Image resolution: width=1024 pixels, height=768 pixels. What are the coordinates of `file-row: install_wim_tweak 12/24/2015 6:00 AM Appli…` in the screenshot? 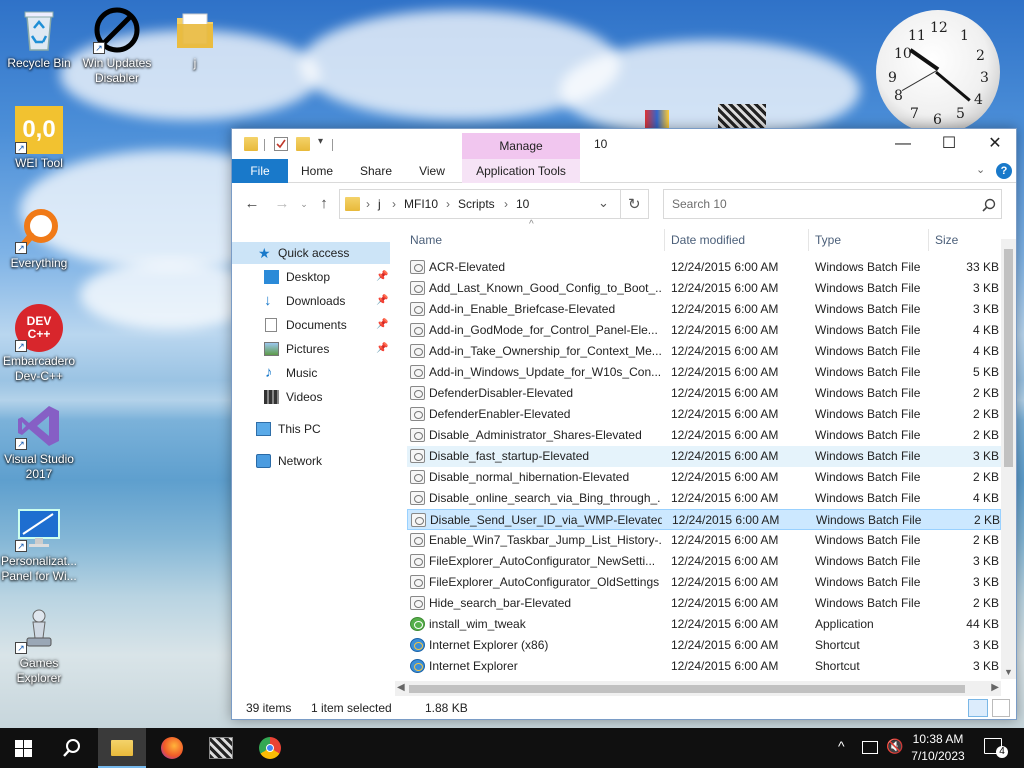 It's located at (704, 624).